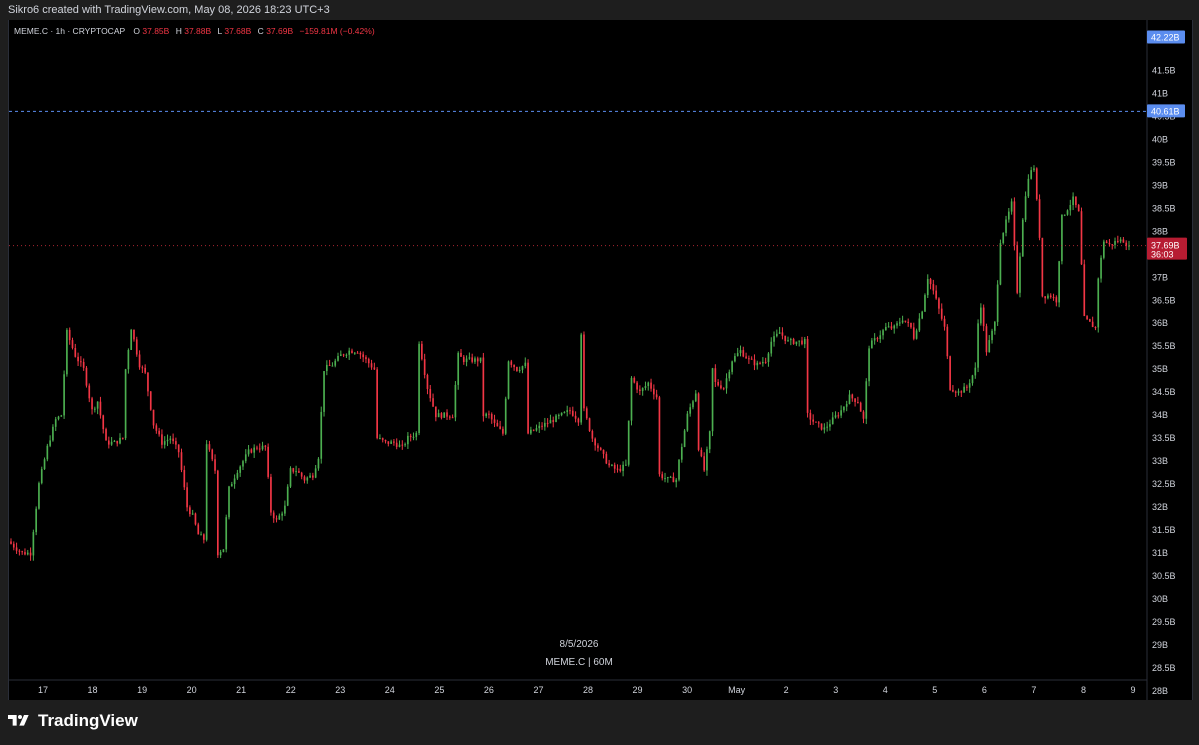 The image size is (1199, 745). I want to click on x-tick-label: 30, so click(687, 690).